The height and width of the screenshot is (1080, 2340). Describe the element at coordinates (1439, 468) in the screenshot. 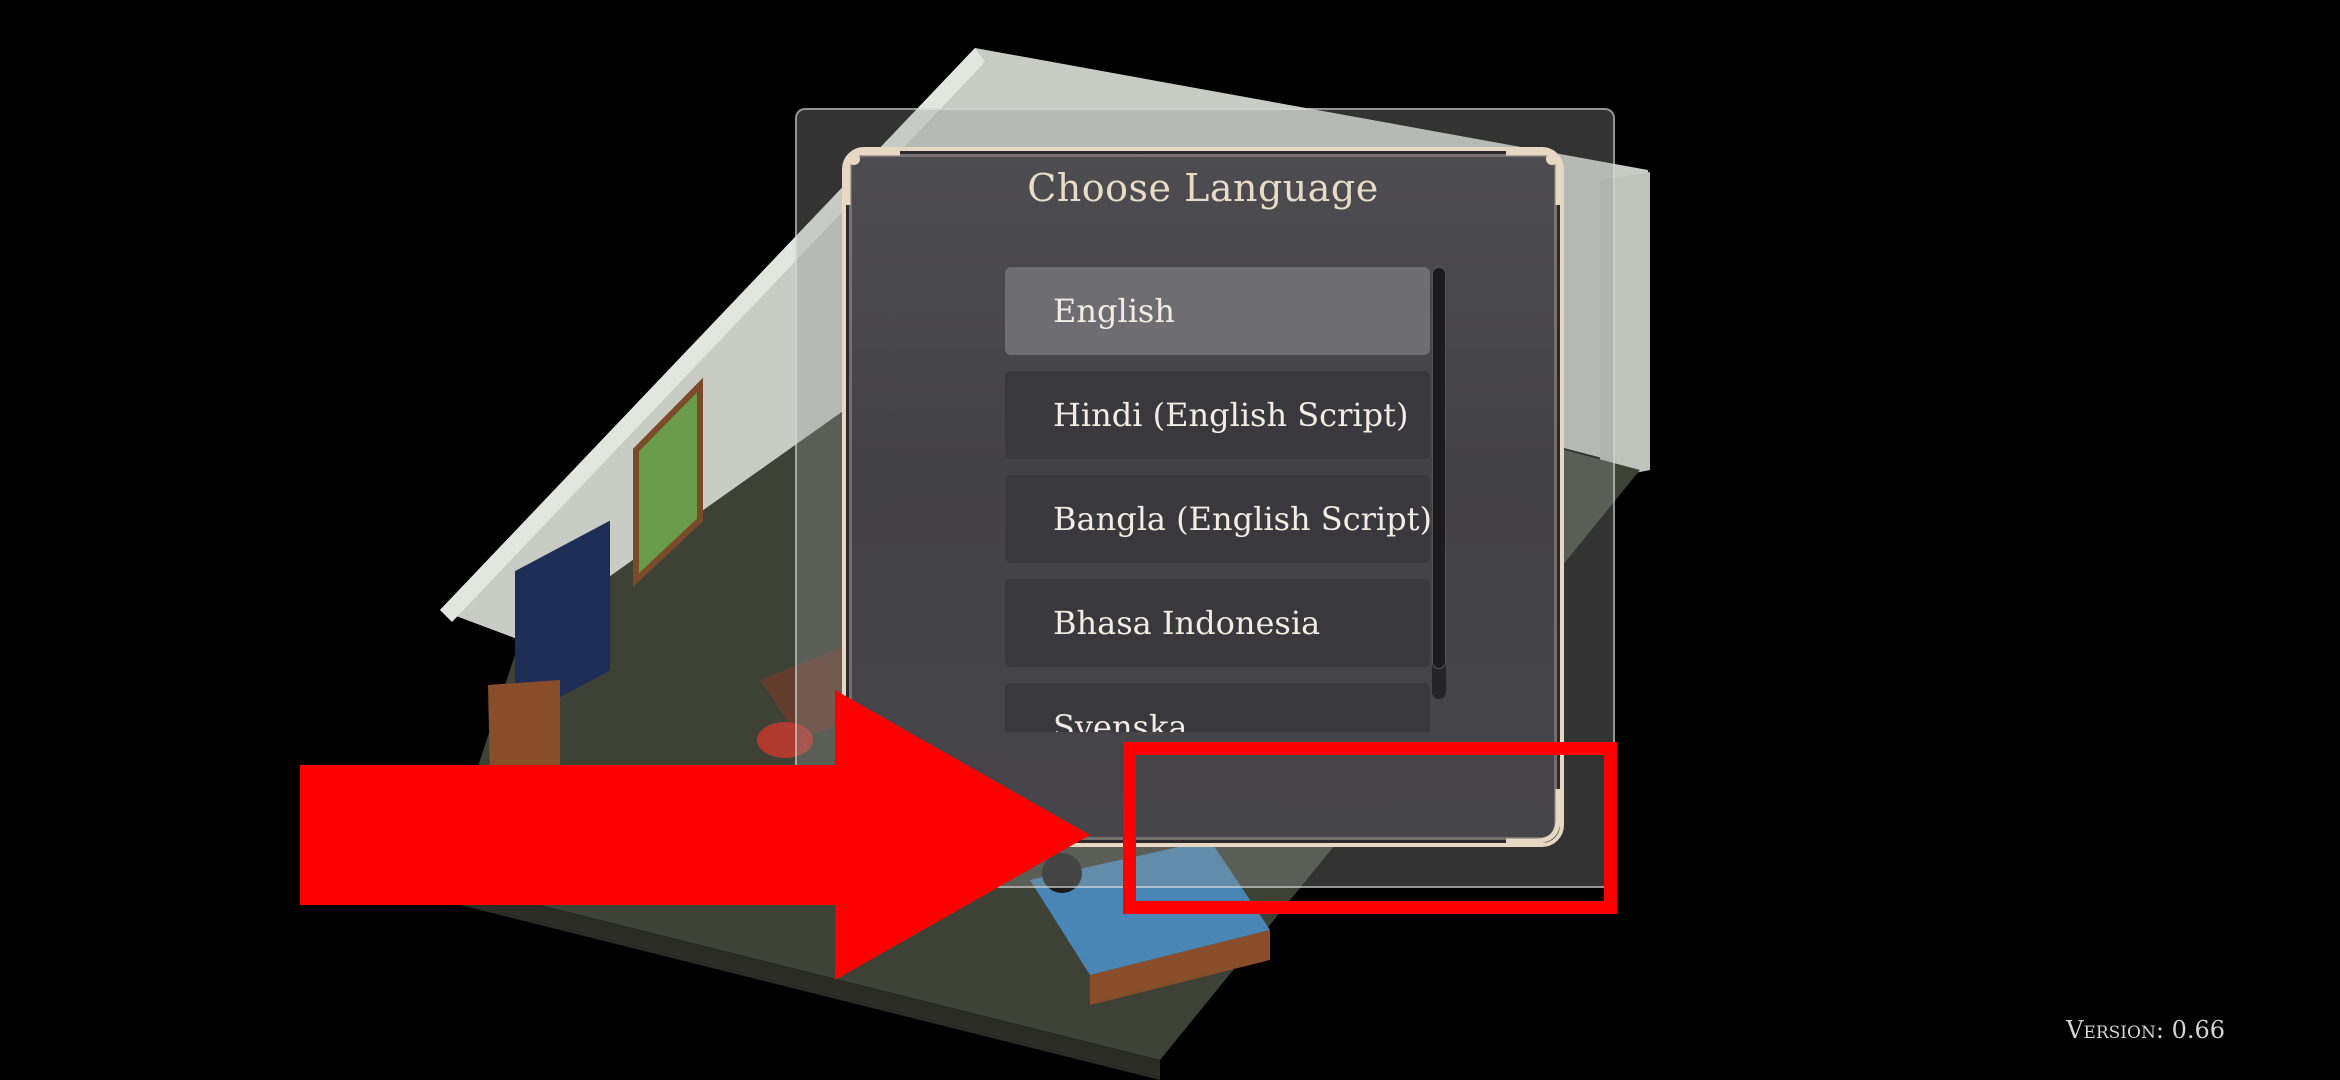

I see `language-list-scroll-thumb` at that location.